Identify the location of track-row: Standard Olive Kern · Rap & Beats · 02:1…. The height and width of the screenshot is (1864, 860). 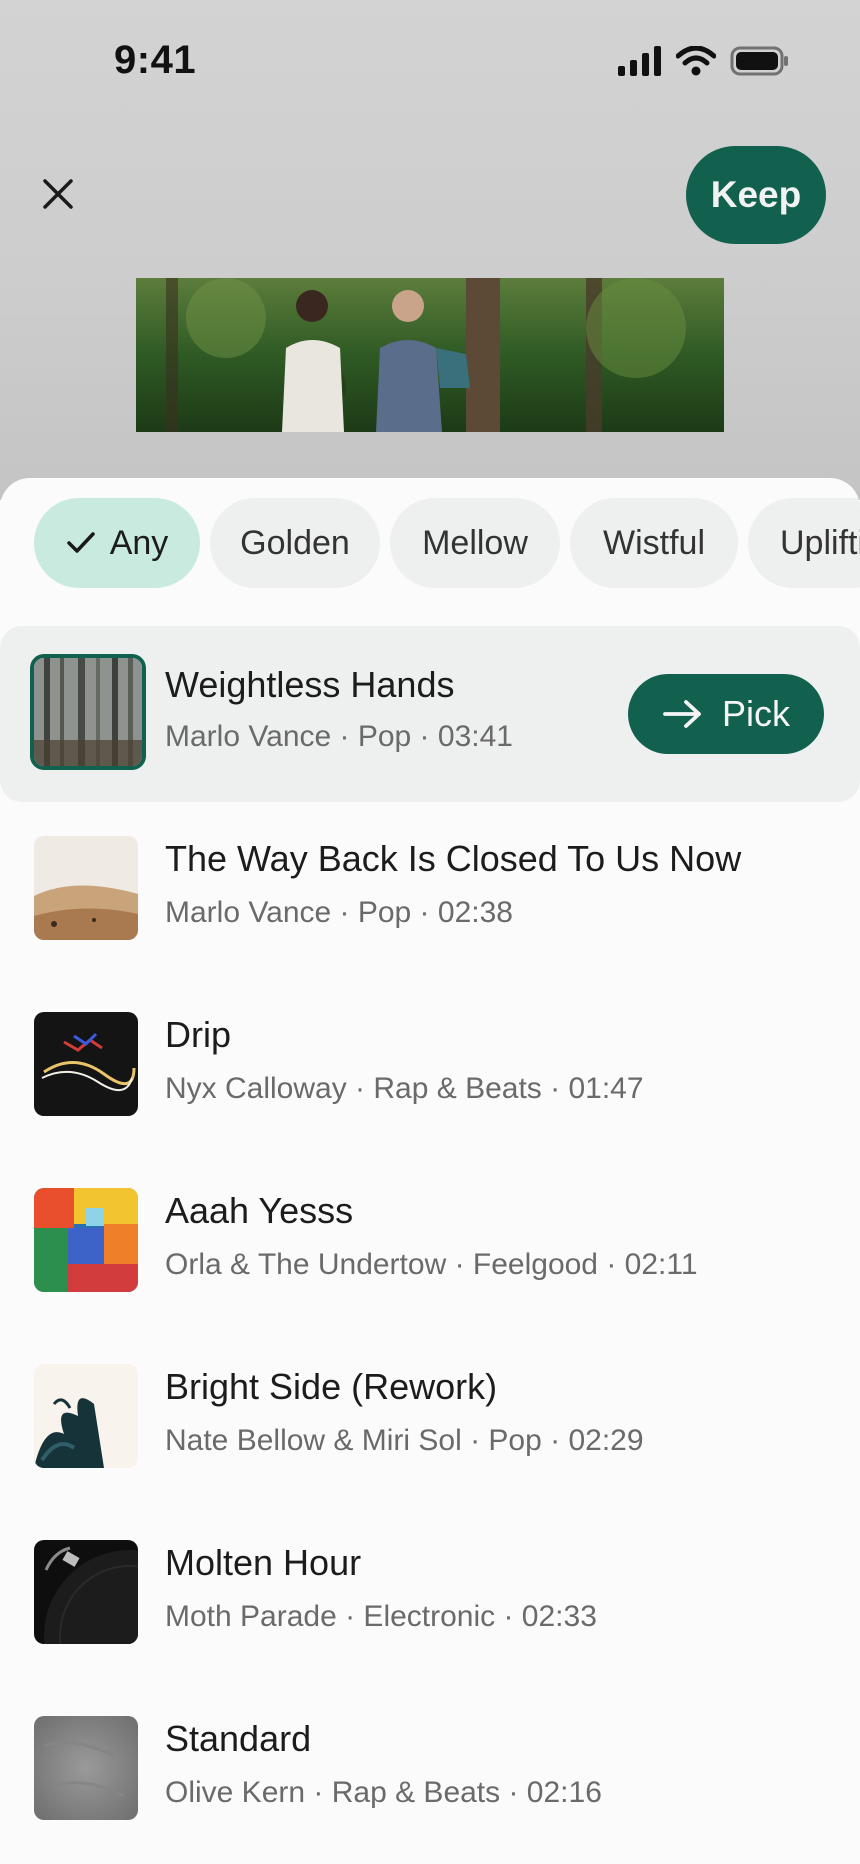
(430, 1760).